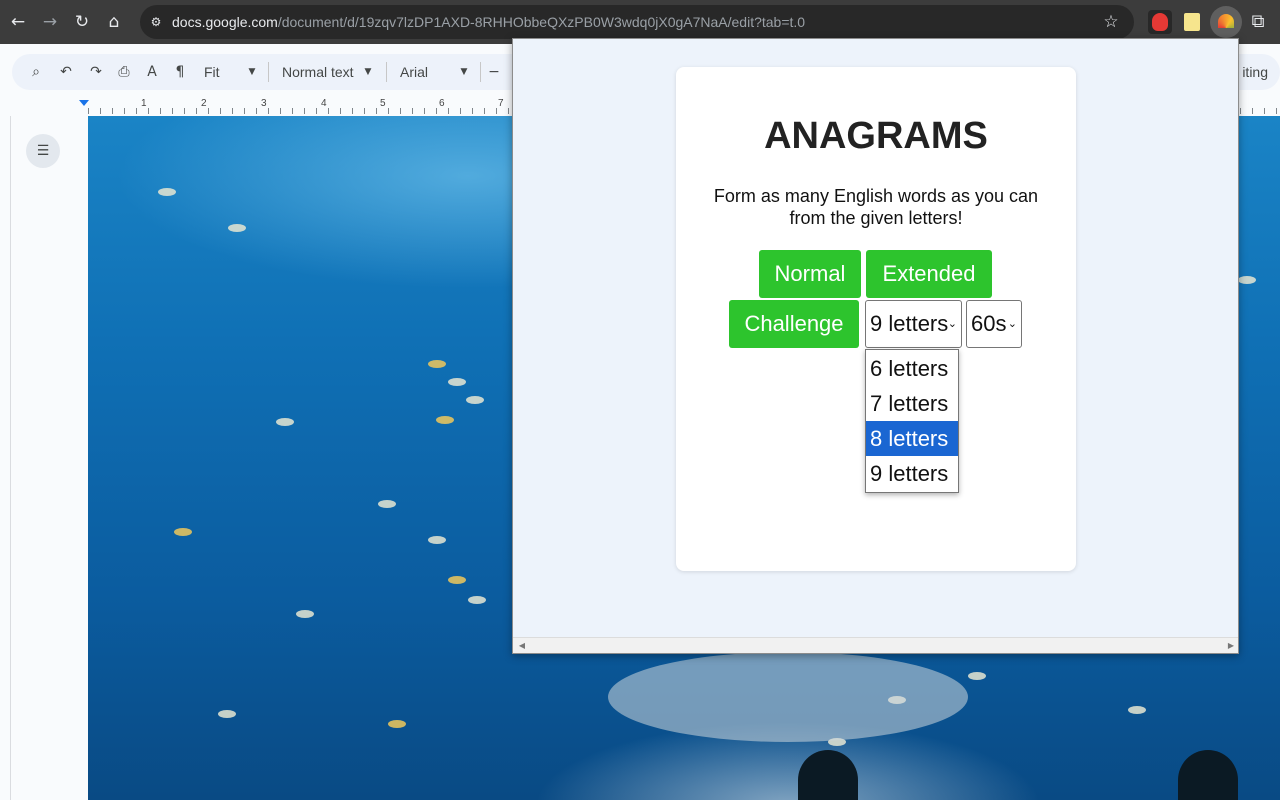 The image size is (1280, 800). I want to click on normal-mode-button: Normal, so click(810, 274).